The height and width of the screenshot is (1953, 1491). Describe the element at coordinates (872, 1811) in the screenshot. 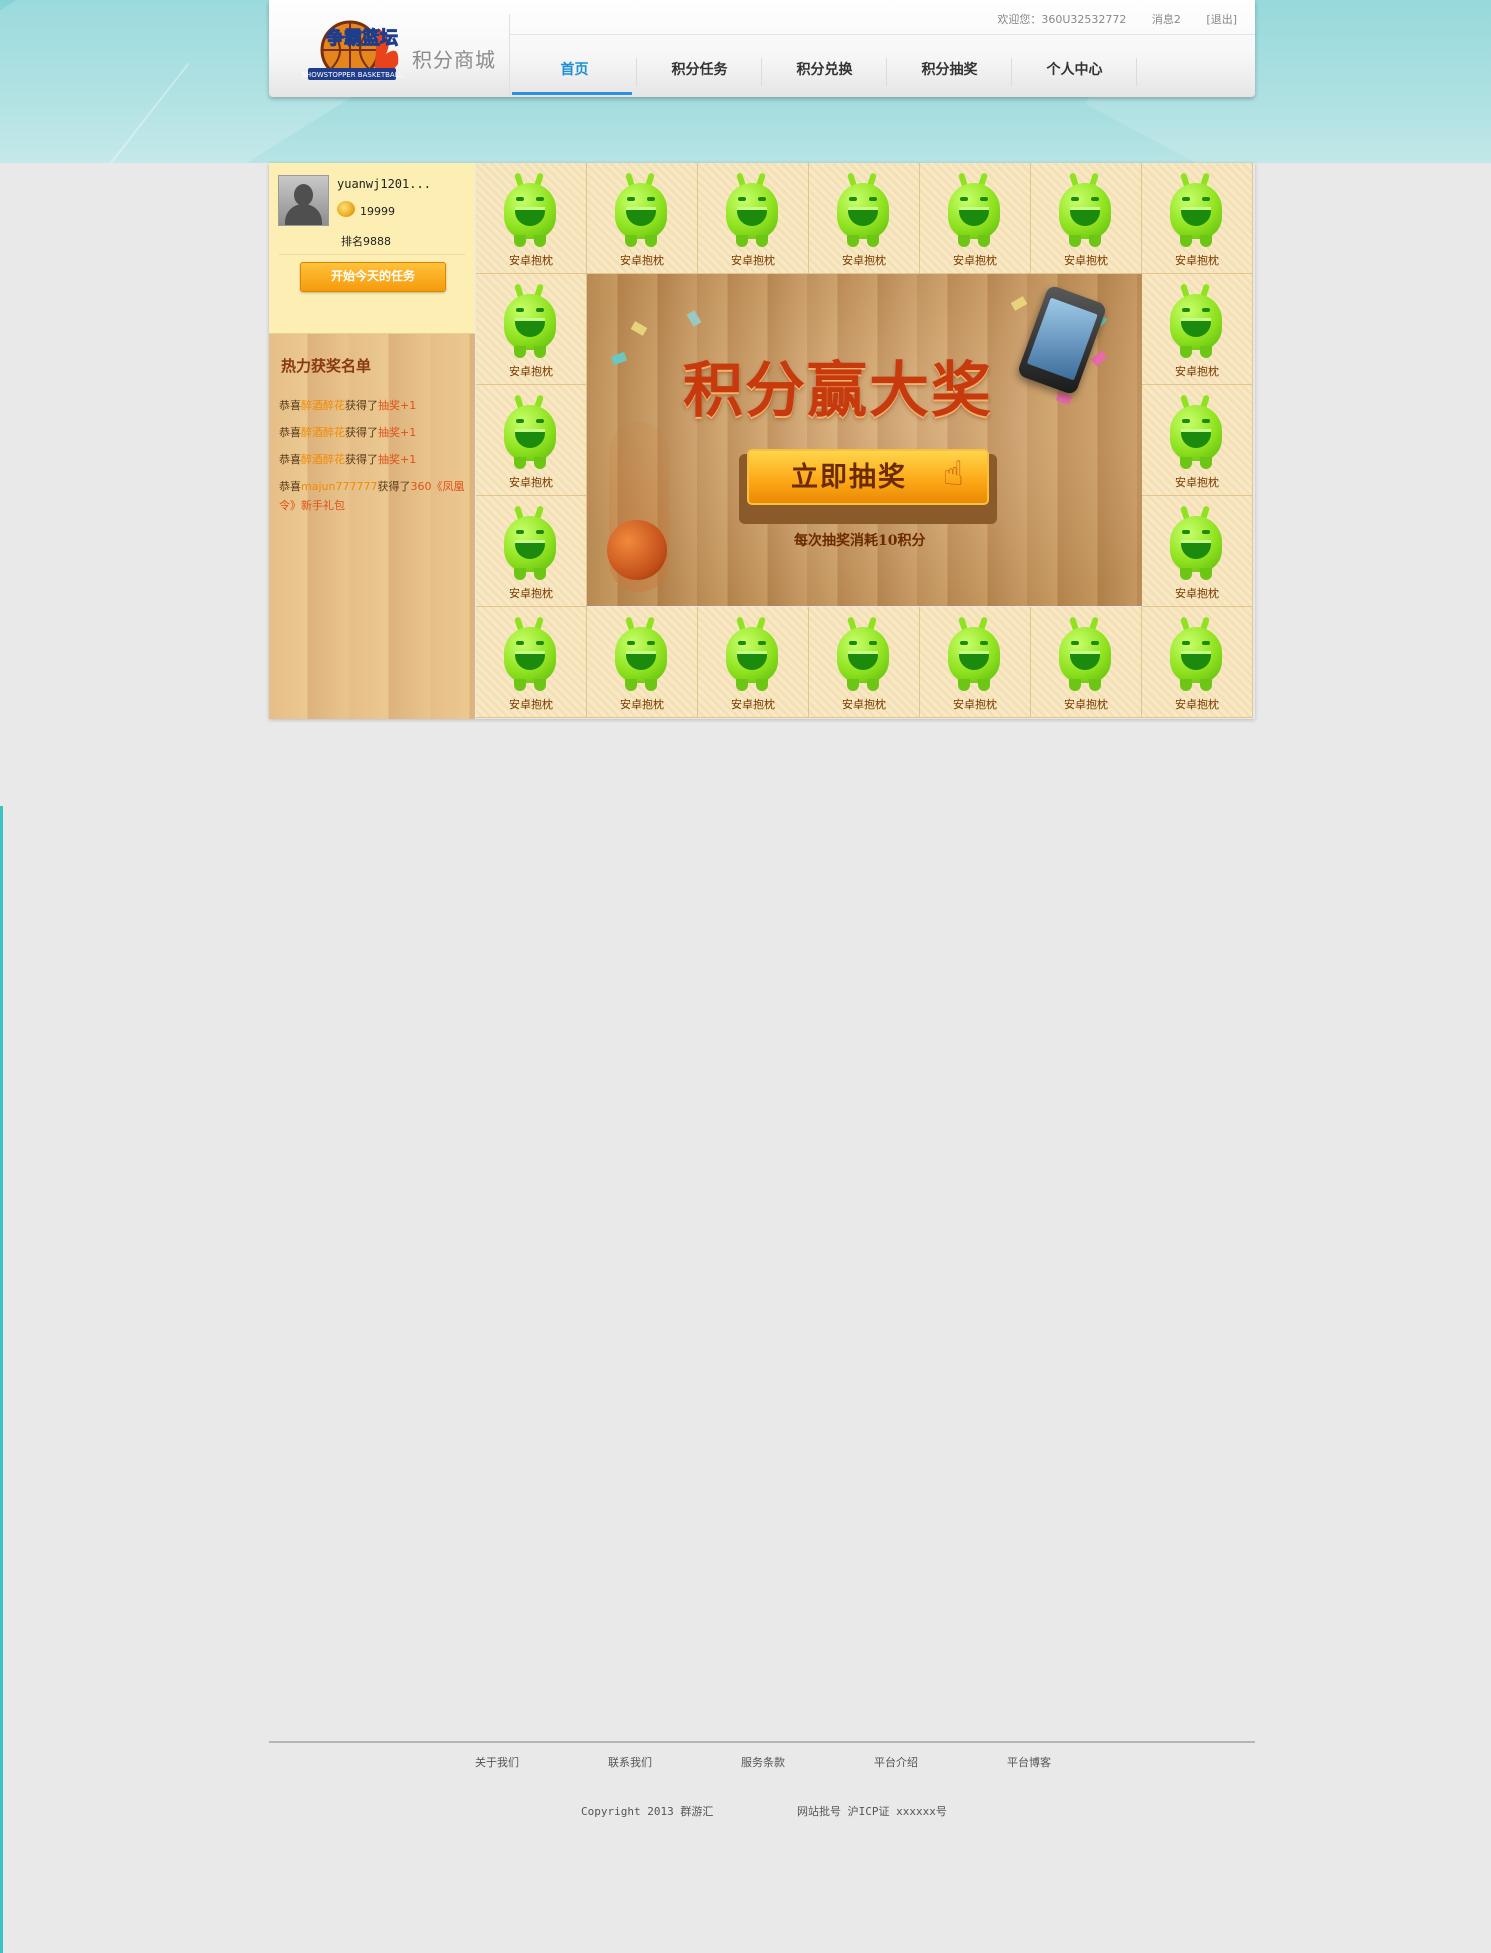

I see `icp-license: 网站批号 沪ICP证 xxxxxx号` at that location.